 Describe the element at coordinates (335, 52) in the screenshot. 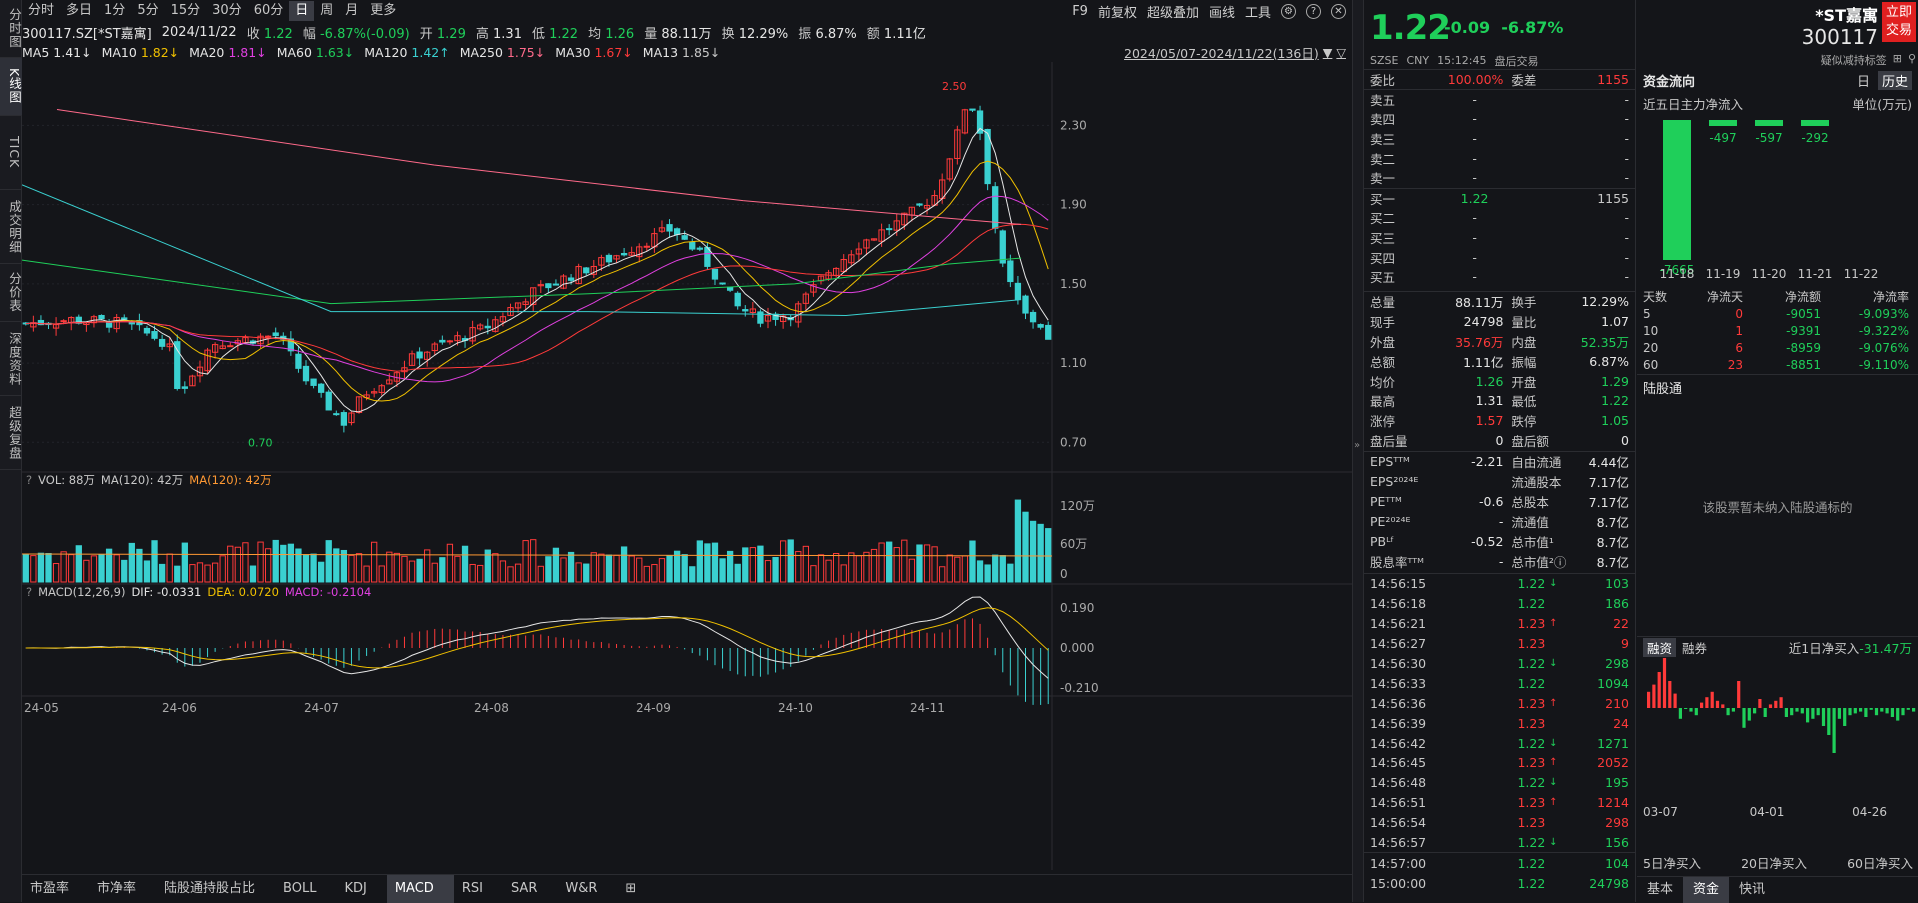

I see `ma-value: 1.63↓` at that location.